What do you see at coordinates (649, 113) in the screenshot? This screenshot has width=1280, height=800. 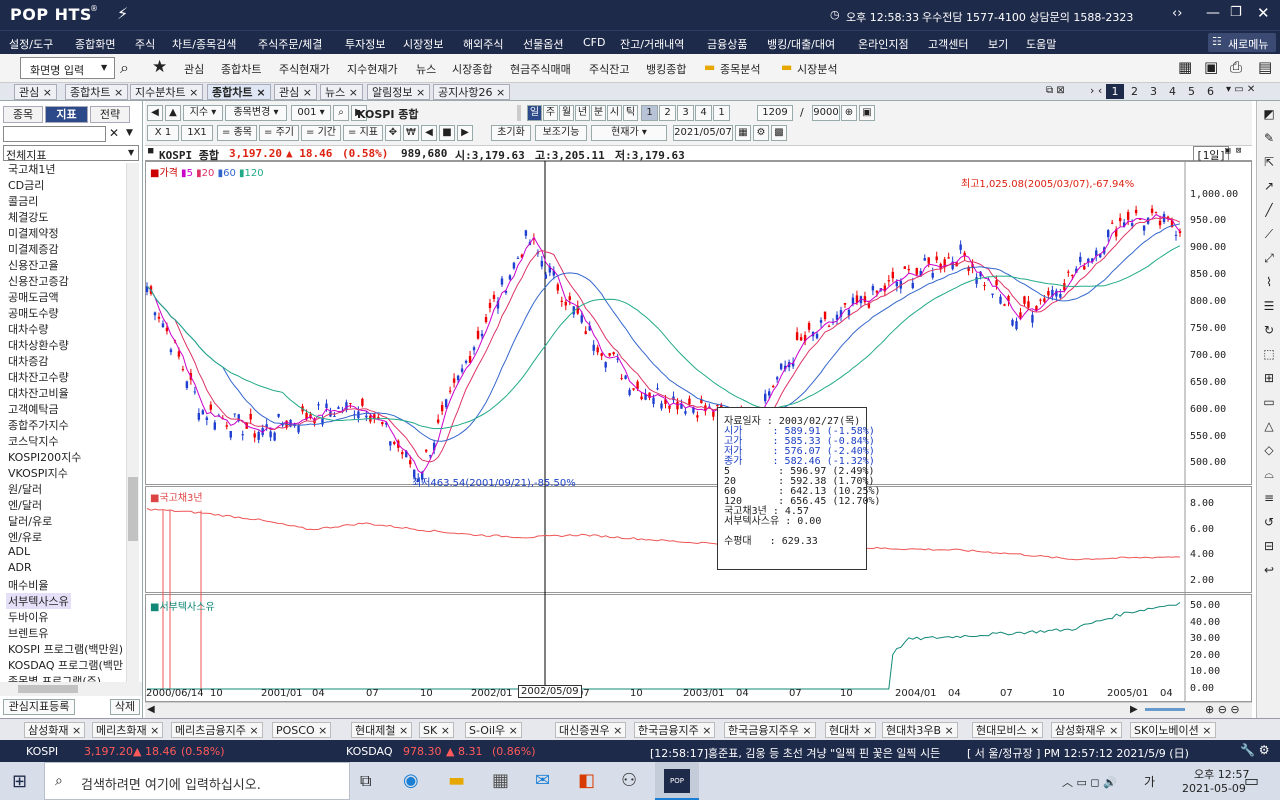 I see `subperiod-0: 1` at bounding box center [649, 113].